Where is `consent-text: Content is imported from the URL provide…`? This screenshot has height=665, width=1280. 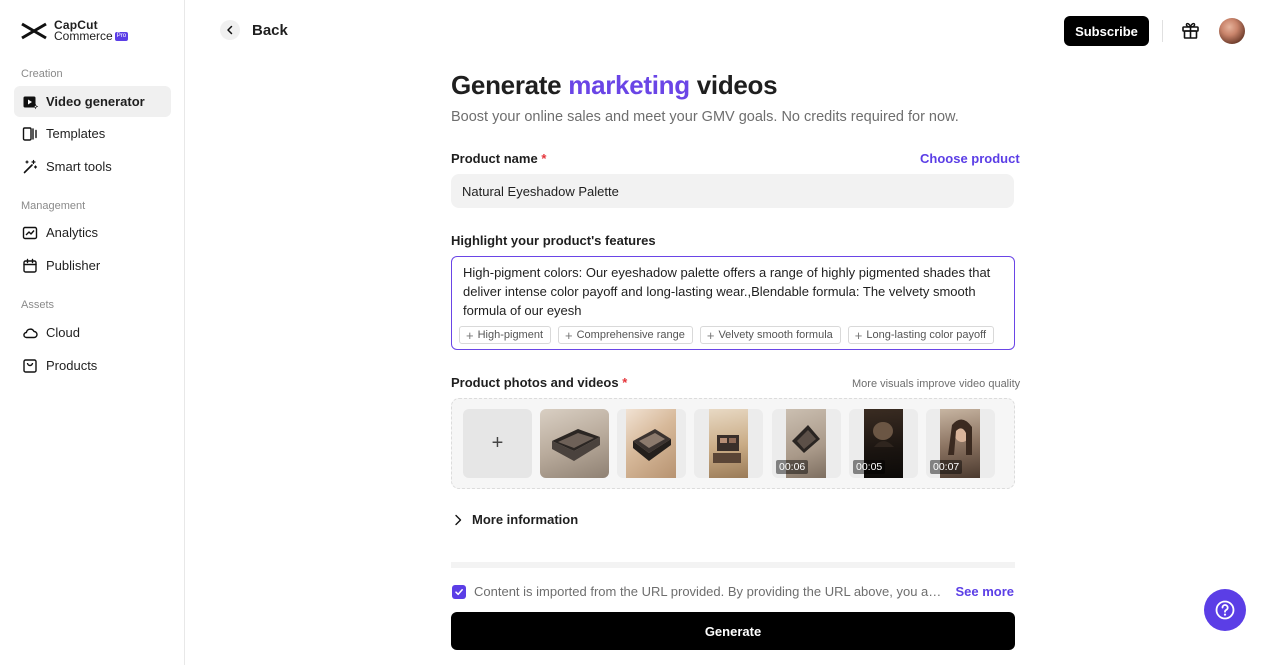
consent-text: Content is imported from the URL provide… is located at coordinates (711, 591).